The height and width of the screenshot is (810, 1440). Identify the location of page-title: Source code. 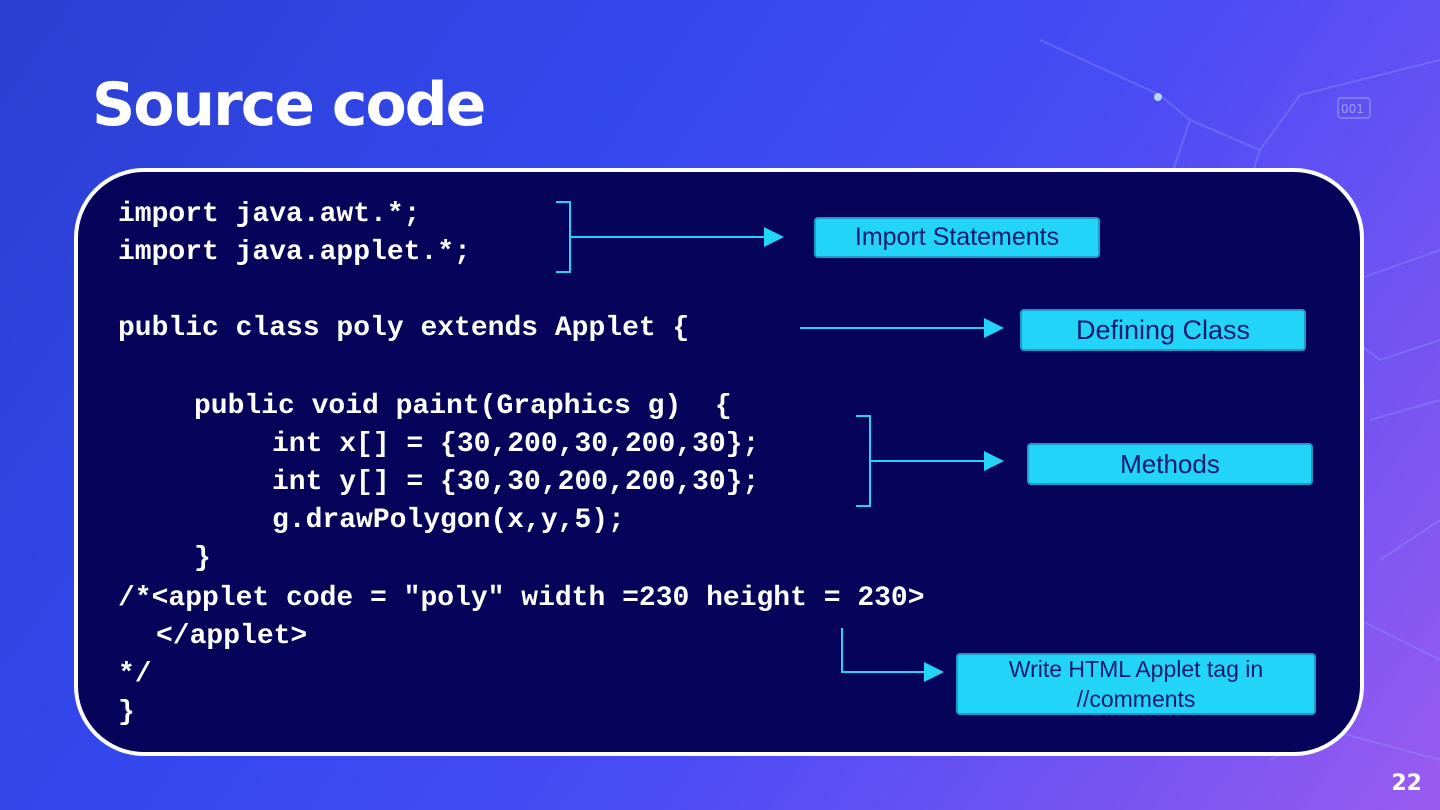
(289, 105).